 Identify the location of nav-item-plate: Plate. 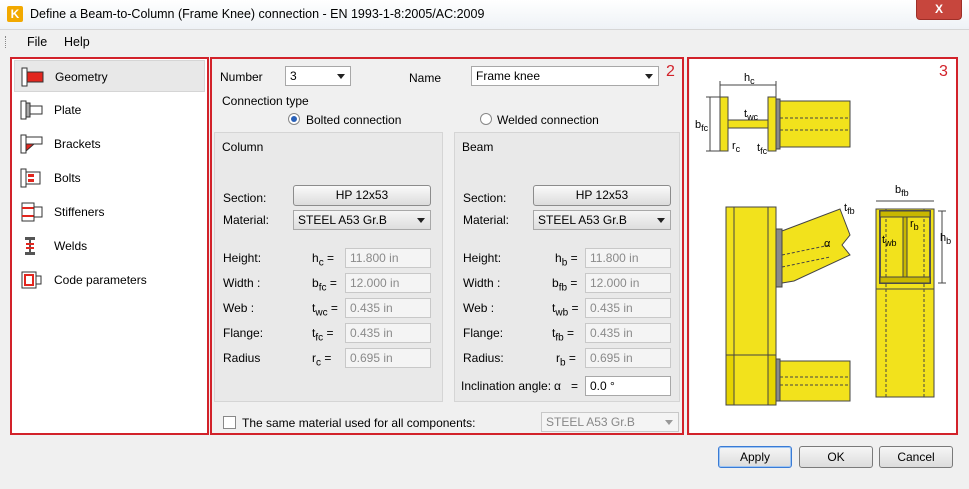
(109, 110).